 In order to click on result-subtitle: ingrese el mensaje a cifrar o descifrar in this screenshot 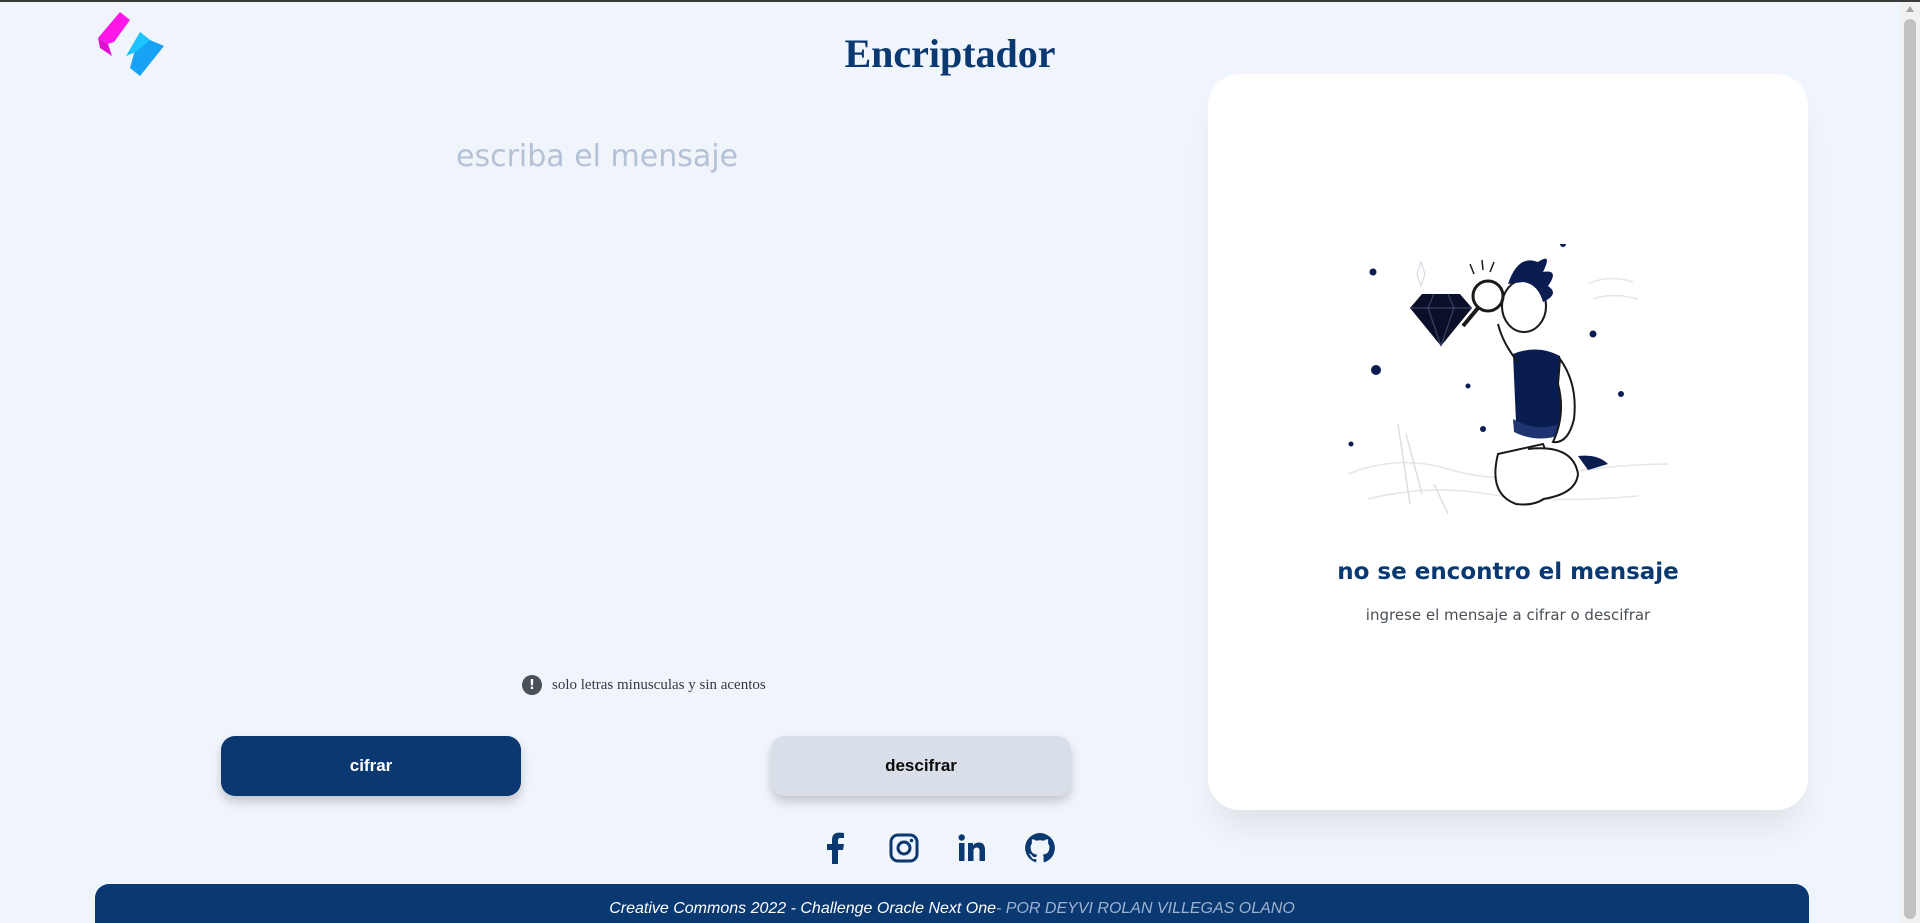, I will do `click(1508, 615)`.